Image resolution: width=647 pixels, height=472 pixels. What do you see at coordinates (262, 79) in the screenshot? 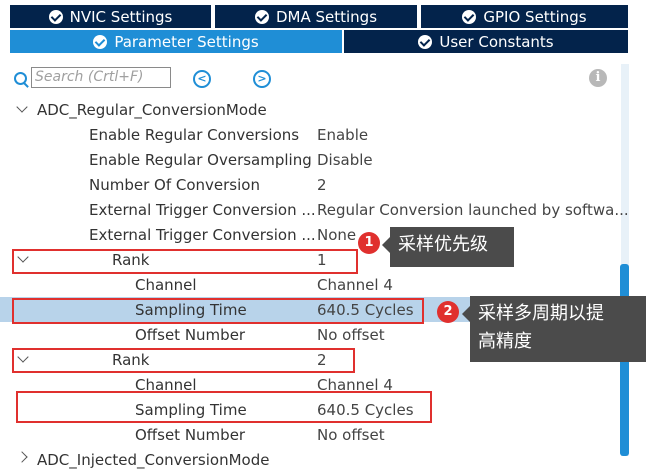
I see `next-circle-icon: >` at bounding box center [262, 79].